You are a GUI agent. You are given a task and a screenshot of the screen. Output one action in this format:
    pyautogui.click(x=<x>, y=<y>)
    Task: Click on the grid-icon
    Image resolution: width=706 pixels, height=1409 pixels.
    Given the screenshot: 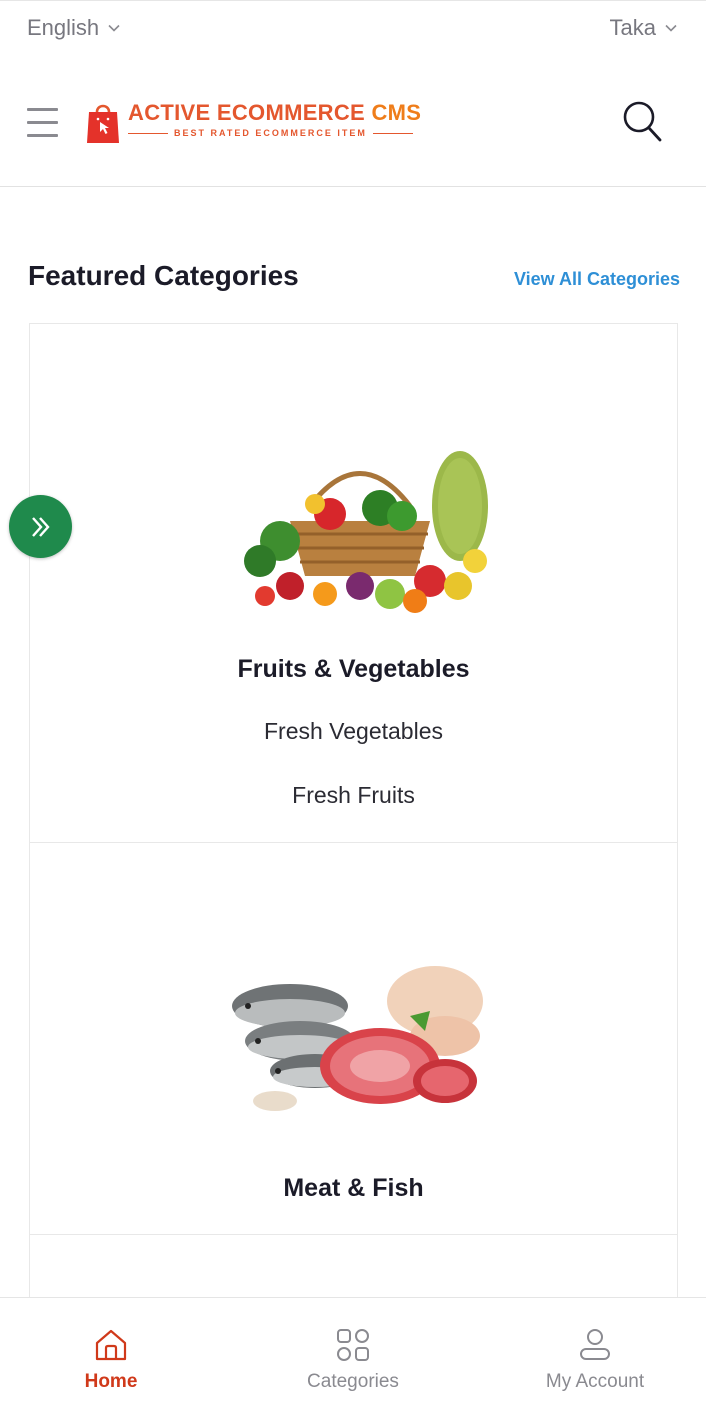 What is the action you would take?
    pyautogui.click(x=353, y=1345)
    